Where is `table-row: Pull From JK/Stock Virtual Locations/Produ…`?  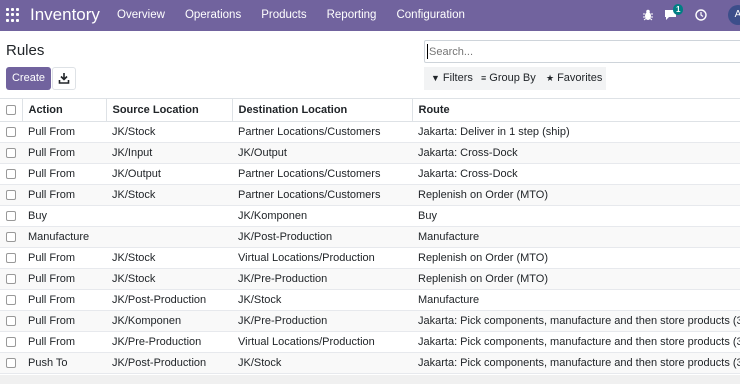
table-row: Pull From JK/Stock Virtual Locations/Produ… is located at coordinates (370, 258).